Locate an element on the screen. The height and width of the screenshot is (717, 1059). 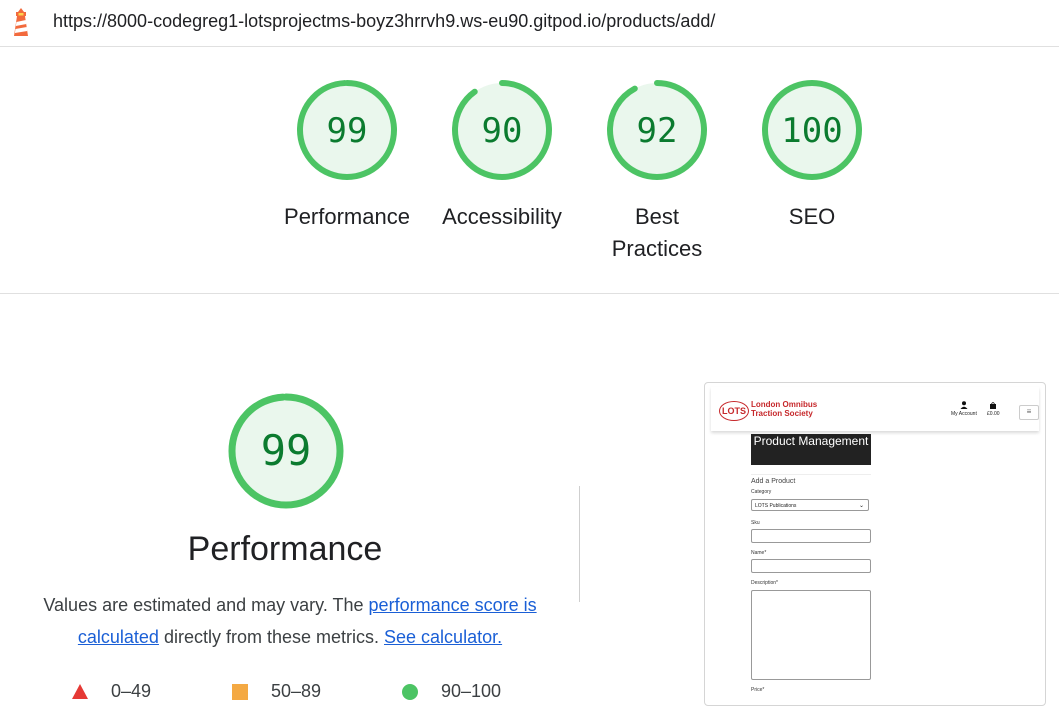
gauge-ring: 100 is located at coordinates (812, 130).